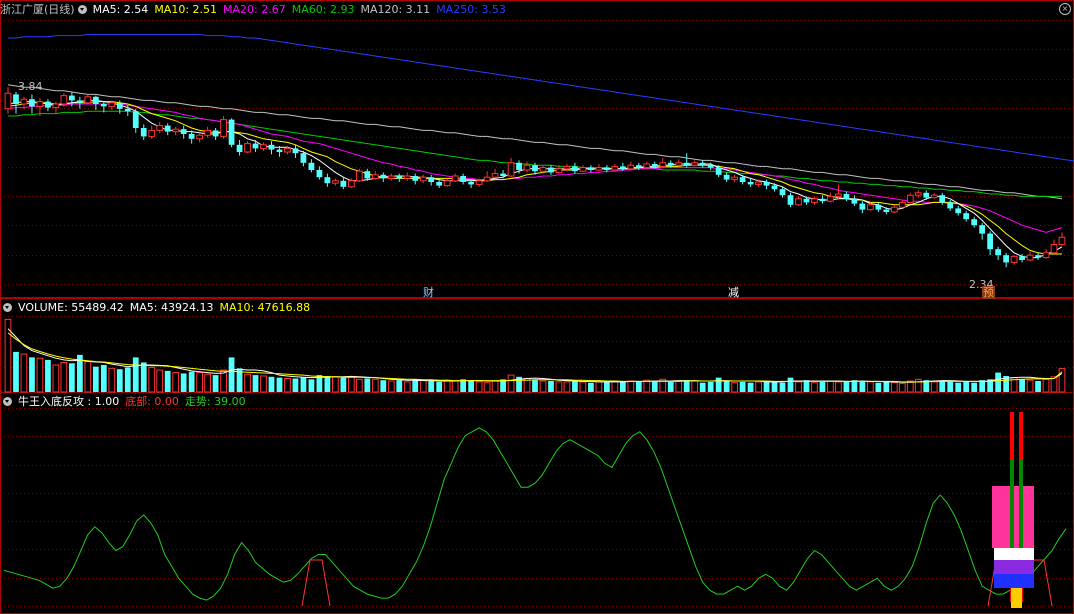 This screenshot has height=614, width=1074. I want to click on ma-legend-item-2: MA20: 2.67, so click(254, 9).